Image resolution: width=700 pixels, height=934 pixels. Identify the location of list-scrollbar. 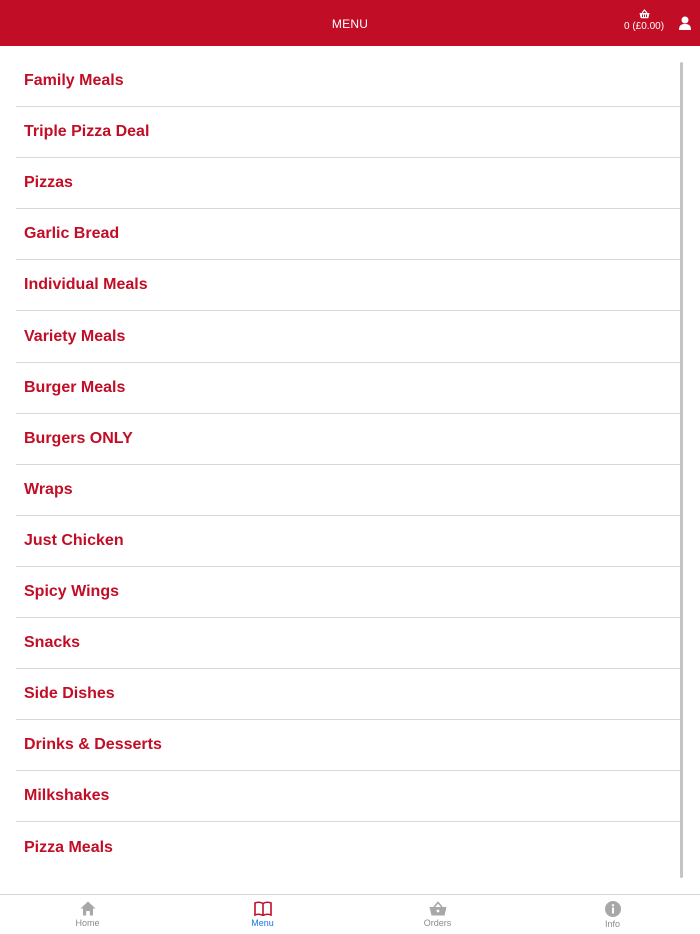
(681, 470).